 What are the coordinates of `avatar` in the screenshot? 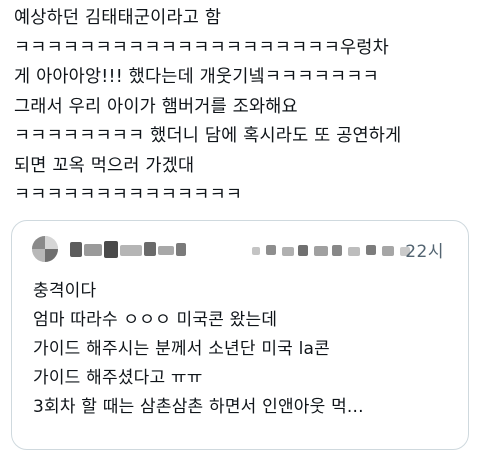 It's located at (45, 249).